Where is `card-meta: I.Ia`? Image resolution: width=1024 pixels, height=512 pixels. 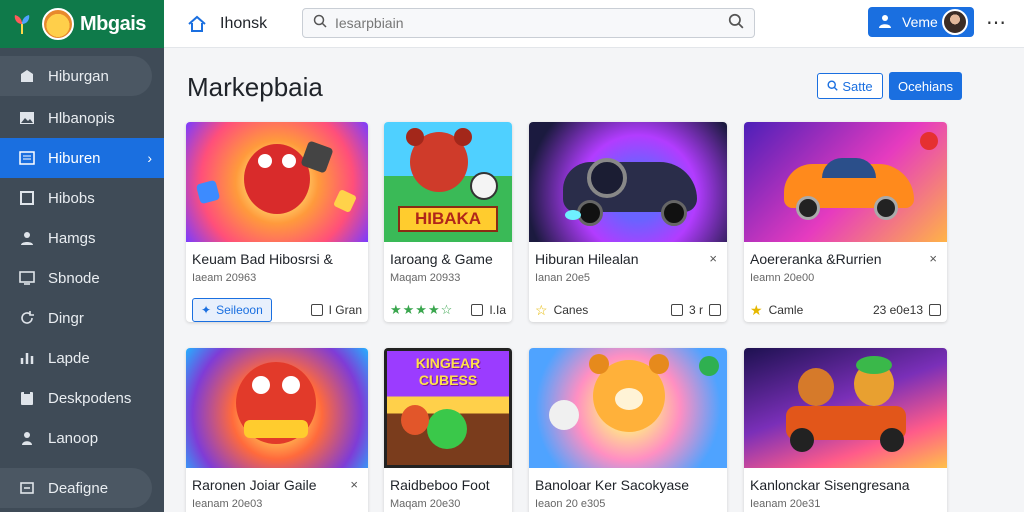 card-meta: I.Ia is located at coordinates (488, 310).